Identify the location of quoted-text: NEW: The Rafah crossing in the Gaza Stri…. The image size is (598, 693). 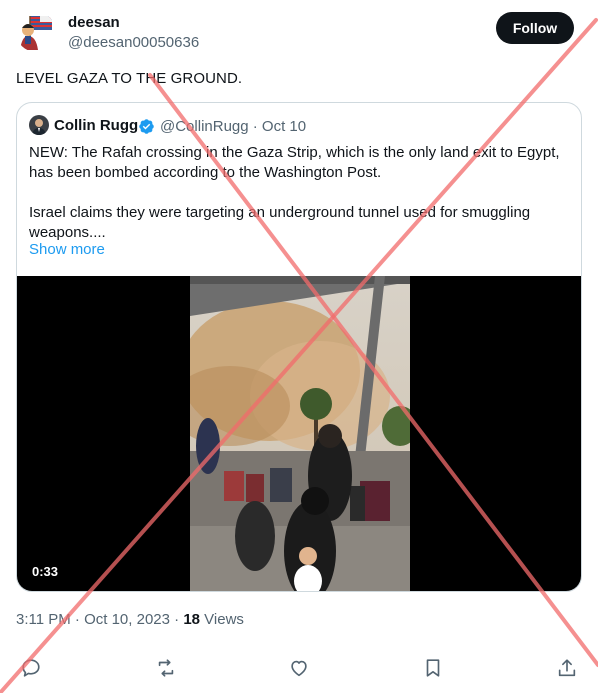
(299, 193).